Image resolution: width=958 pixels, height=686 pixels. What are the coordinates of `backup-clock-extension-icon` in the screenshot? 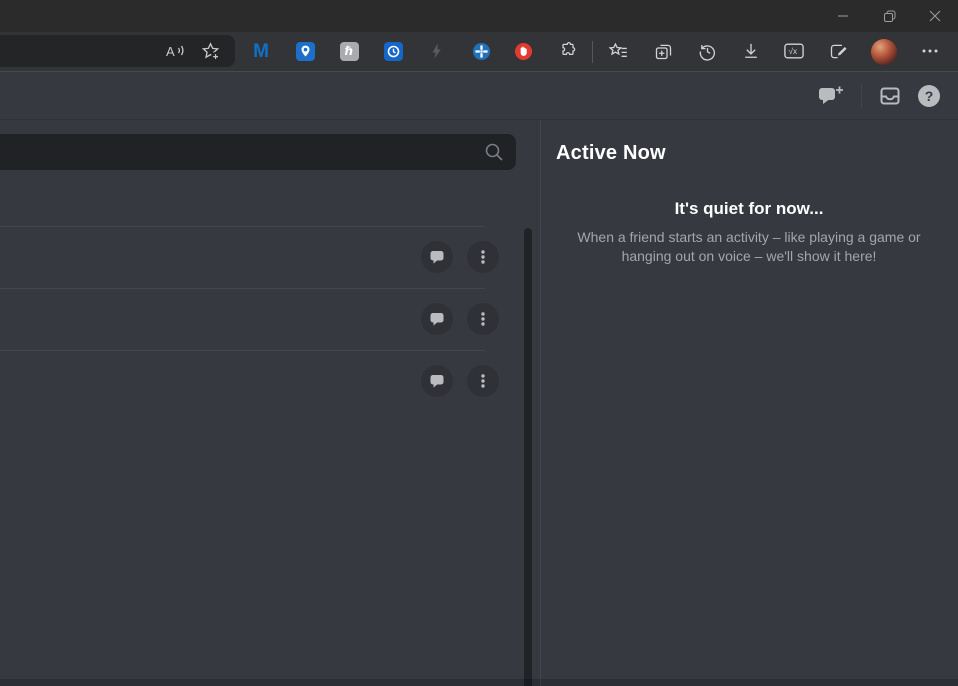 It's located at (393, 51).